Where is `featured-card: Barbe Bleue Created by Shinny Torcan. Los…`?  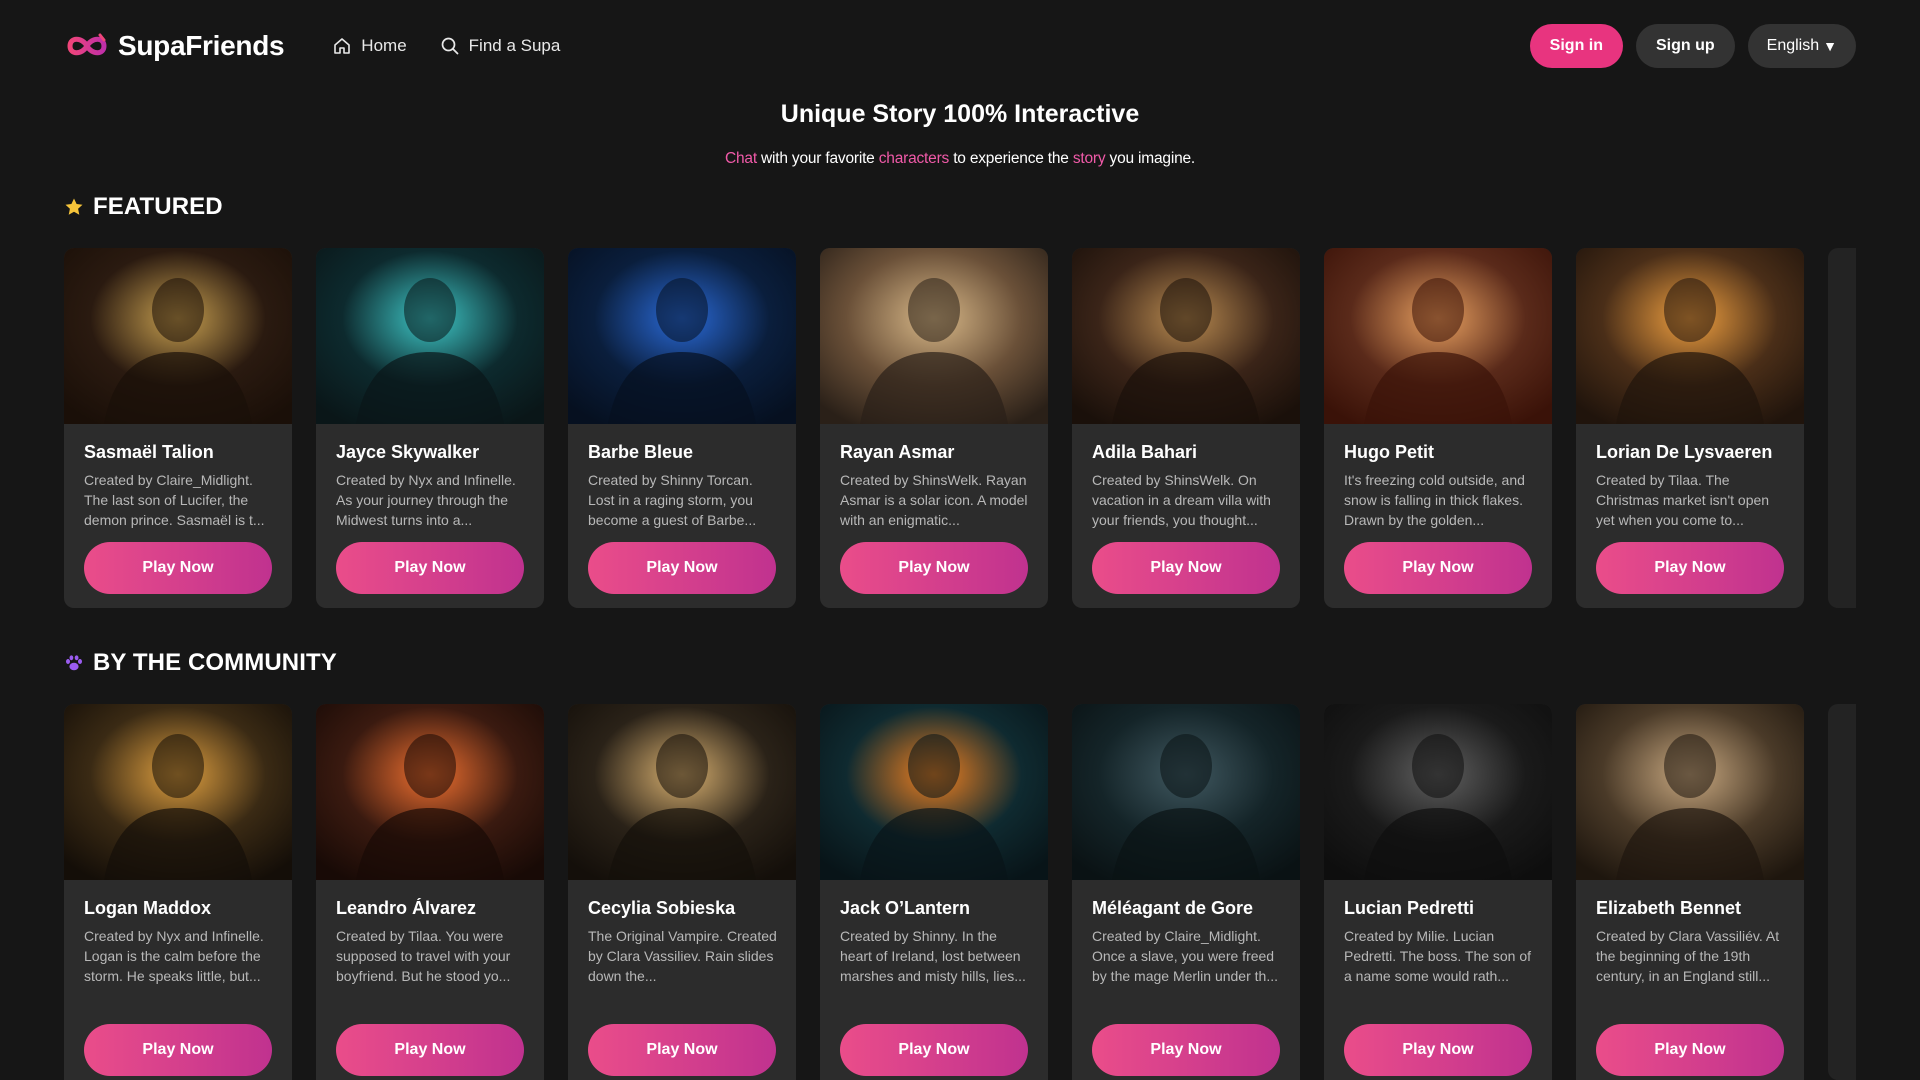 featured-card: Barbe Bleue Created by Shinny Torcan. Los… is located at coordinates (682, 428).